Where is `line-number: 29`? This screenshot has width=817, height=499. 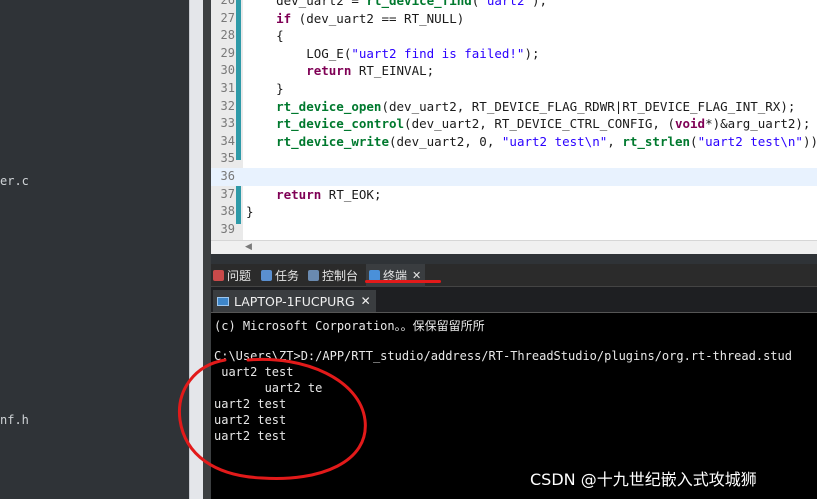
line-number: 29 is located at coordinates (227, 52).